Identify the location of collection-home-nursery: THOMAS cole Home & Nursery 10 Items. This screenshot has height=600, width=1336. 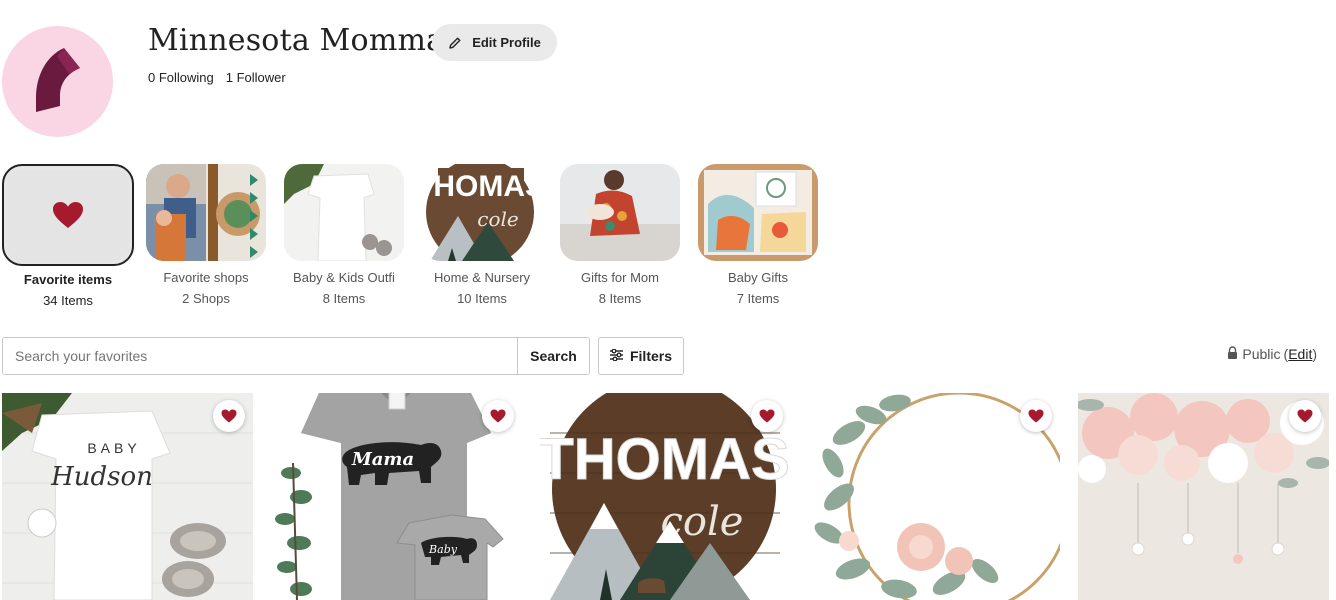
(482, 236).